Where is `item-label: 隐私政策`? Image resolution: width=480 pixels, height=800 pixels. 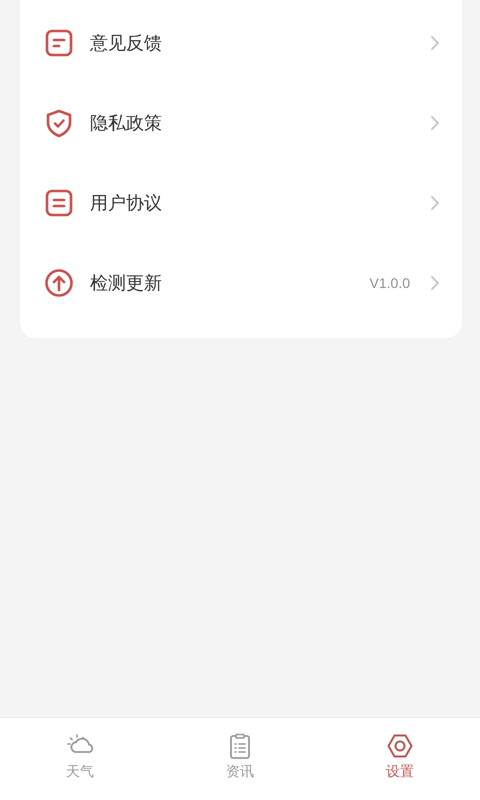
item-label: 隐私政策 is located at coordinates (126, 123).